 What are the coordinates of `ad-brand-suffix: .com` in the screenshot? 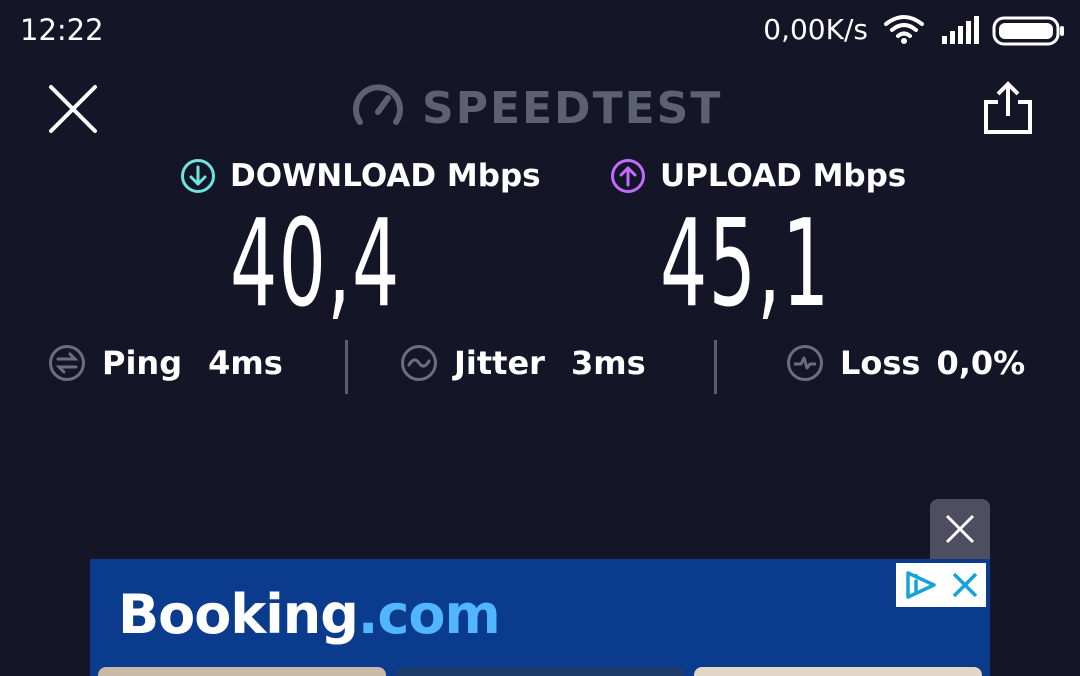 It's located at (429, 614).